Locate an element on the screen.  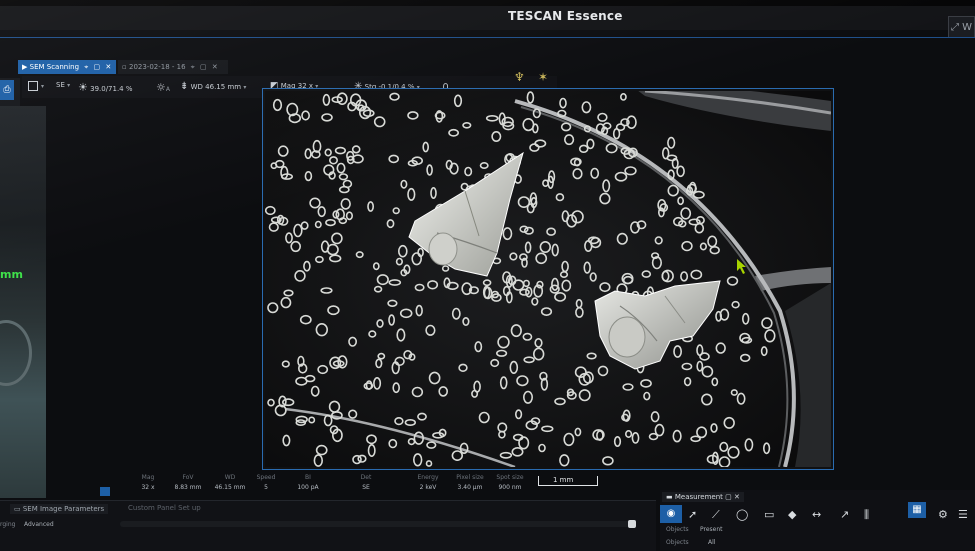
info-speed: Speed 5 is located at coordinates (266, 482).